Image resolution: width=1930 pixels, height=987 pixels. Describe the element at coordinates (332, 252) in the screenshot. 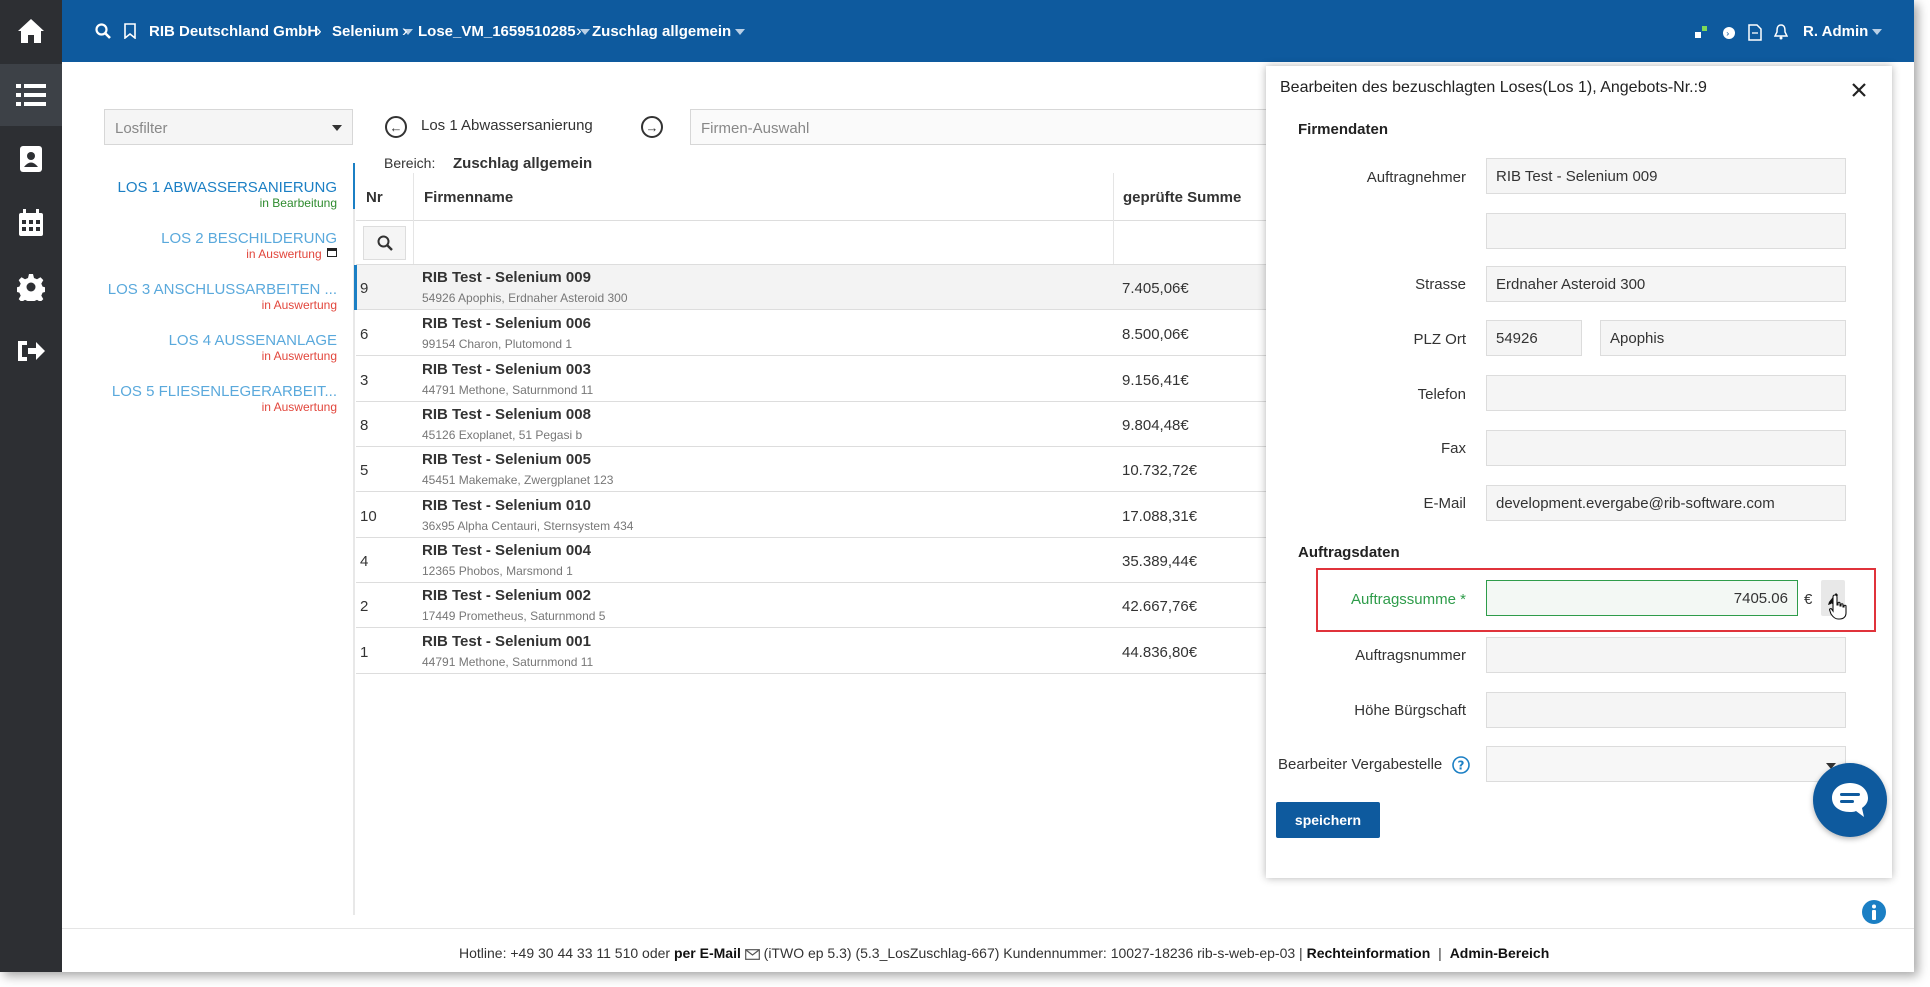

I see `calendar-small-icon` at that location.